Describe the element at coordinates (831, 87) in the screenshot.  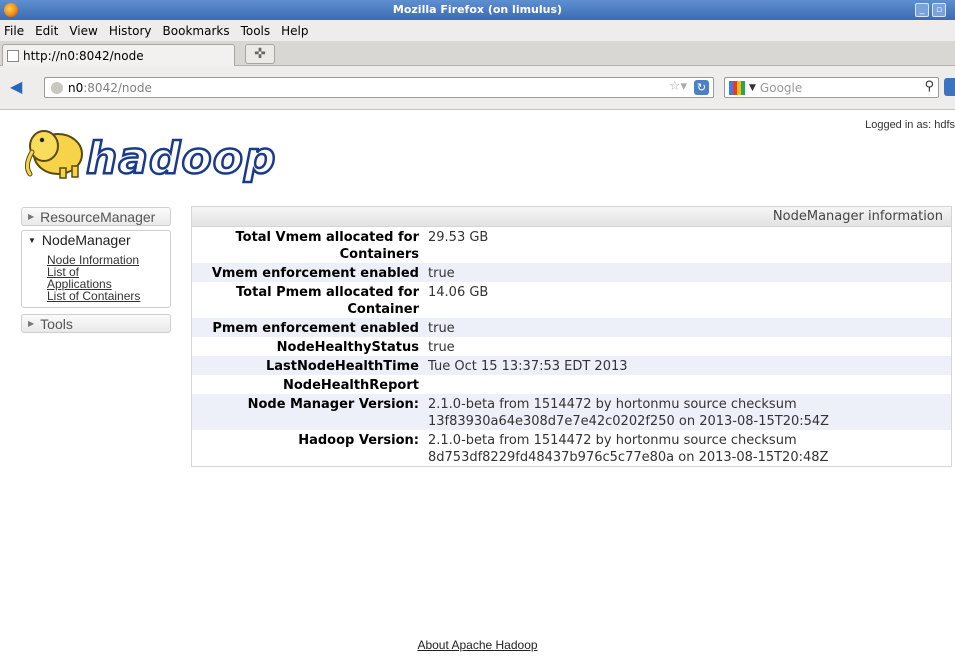
I see `search-bar: ▼ Google ⚲` at that location.